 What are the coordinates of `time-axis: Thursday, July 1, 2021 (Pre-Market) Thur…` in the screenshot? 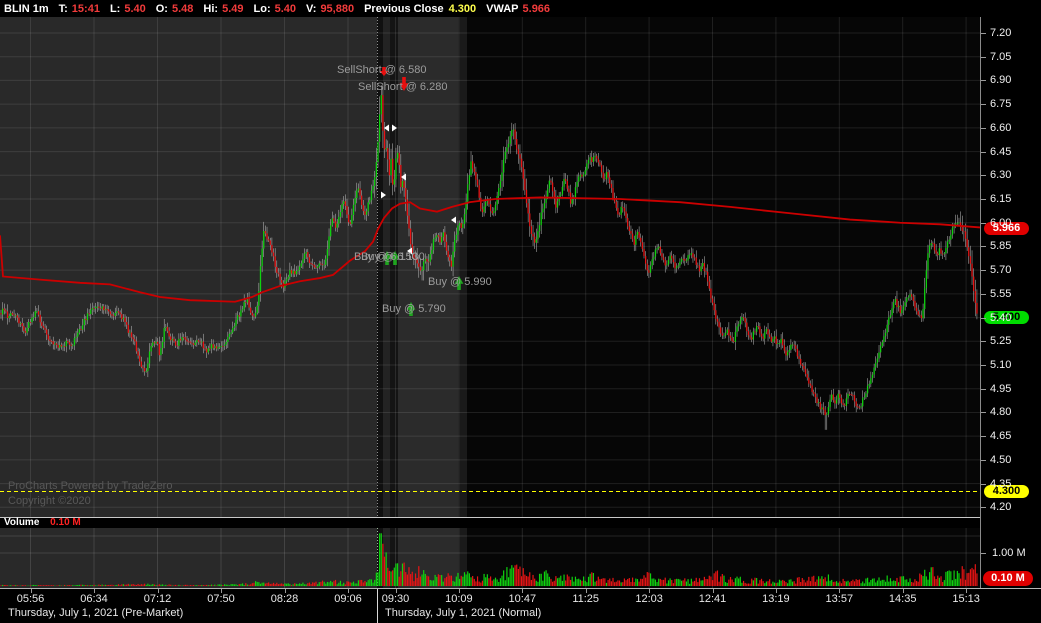 It's located at (520, 605).